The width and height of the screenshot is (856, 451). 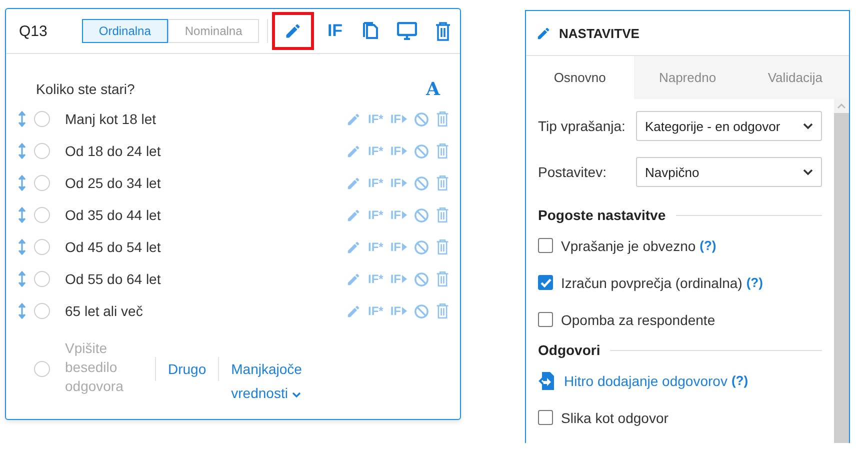 I want to click on answer-text: Od 25 do 34 let, so click(x=113, y=183).